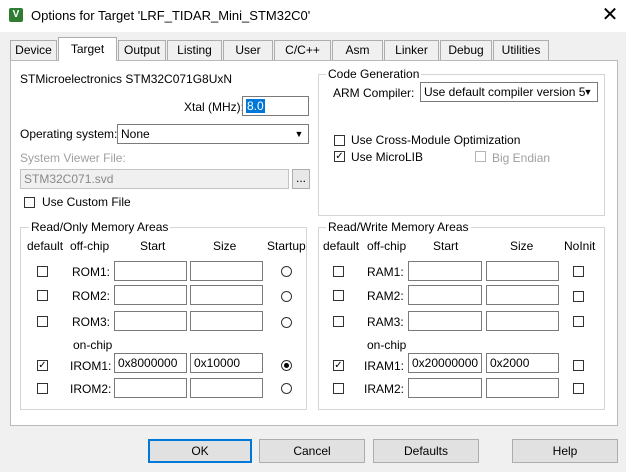 The width and height of the screenshot is (626, 472). What do you see at coordinates (226, 271) in the screenshot?
I see `rom1-size-input` at bounding box center [226, 271].